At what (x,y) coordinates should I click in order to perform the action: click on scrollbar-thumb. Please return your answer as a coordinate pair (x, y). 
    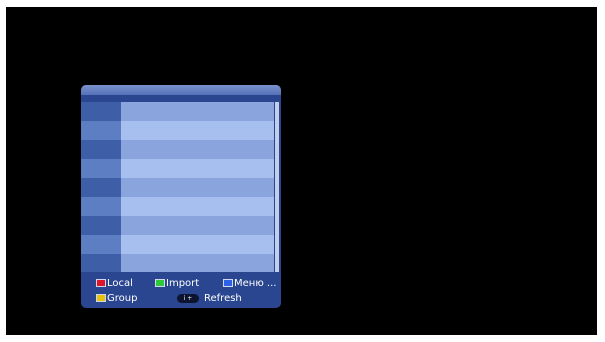
    Looking at the image, I should click on (277, 187).